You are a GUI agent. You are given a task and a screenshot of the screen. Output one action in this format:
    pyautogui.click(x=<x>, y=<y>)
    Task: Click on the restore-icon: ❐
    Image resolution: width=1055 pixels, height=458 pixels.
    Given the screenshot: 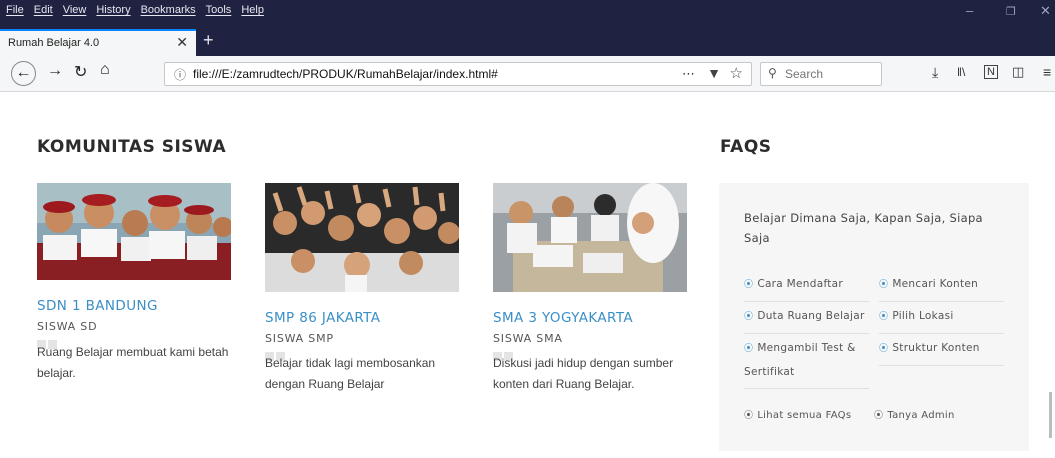 What is the action you would take?
    pyautogui.click(x=1011, y=11)
    